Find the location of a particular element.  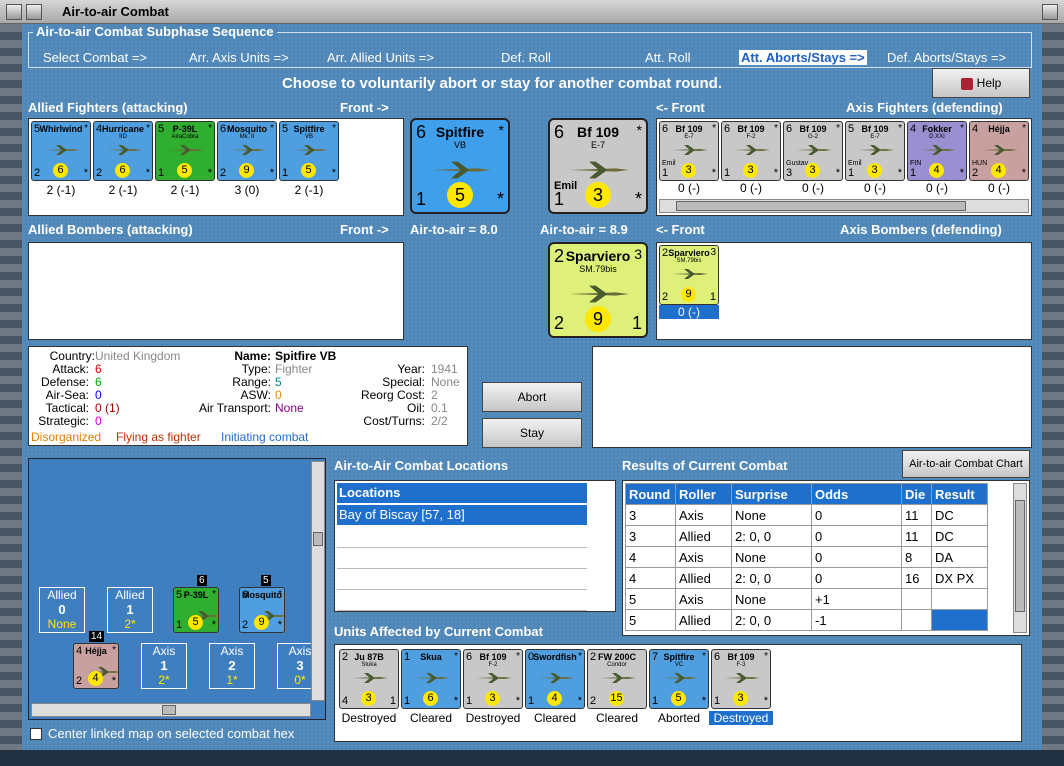

map-h-scrollbar is located at coordinates (171, 710).